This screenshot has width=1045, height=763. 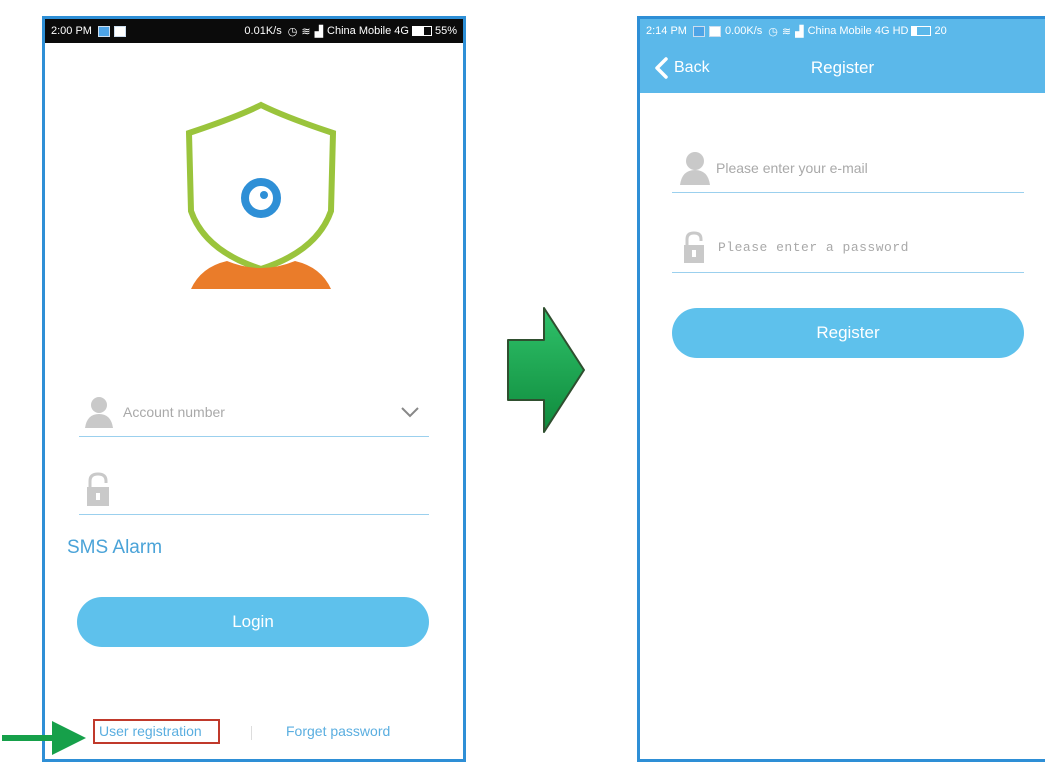 I want to click on network-speed: 0.00K/s, so click(x=743, y=31).